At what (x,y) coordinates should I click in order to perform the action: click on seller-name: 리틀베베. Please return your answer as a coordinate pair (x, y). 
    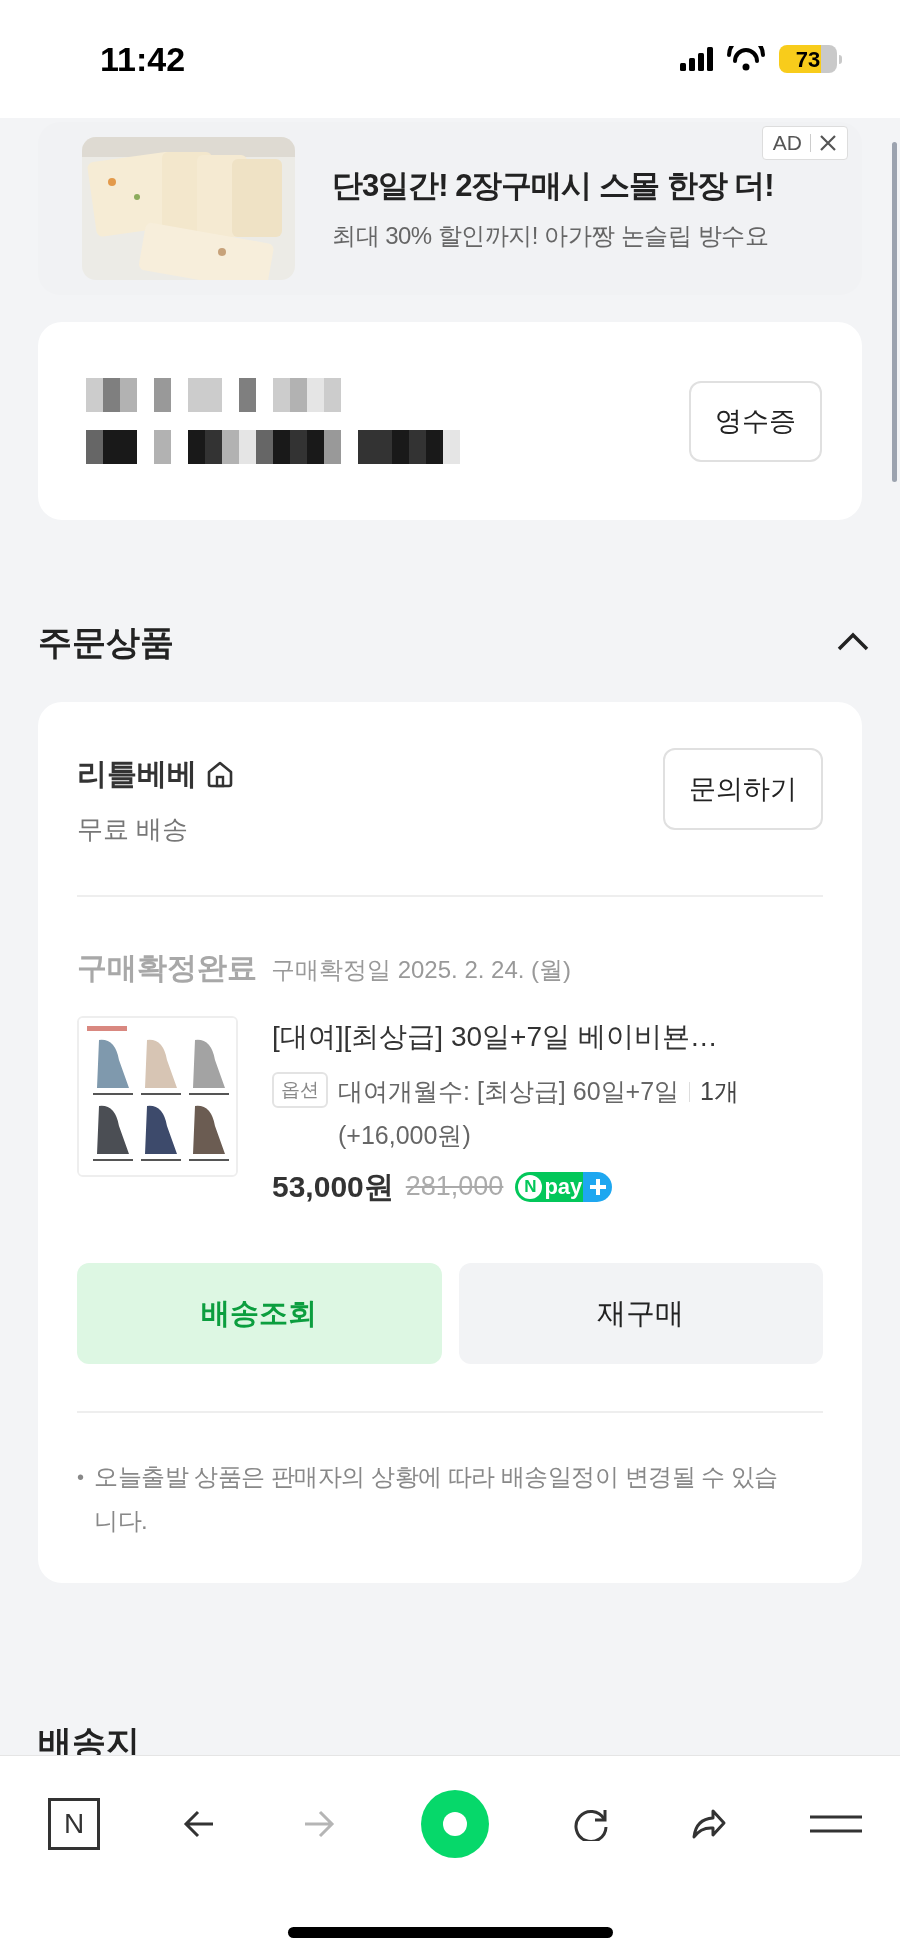
    Looking at the image, I should click on (137, 774).